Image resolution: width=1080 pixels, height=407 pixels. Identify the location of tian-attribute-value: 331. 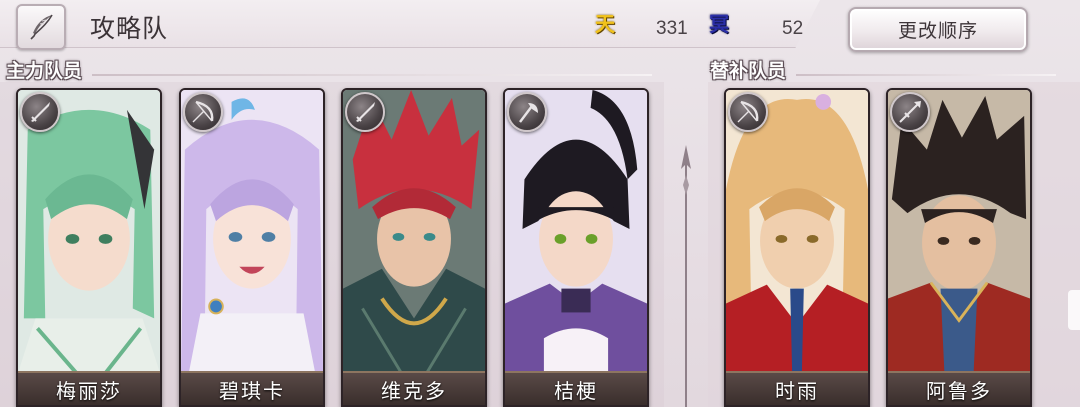
(672, 28).